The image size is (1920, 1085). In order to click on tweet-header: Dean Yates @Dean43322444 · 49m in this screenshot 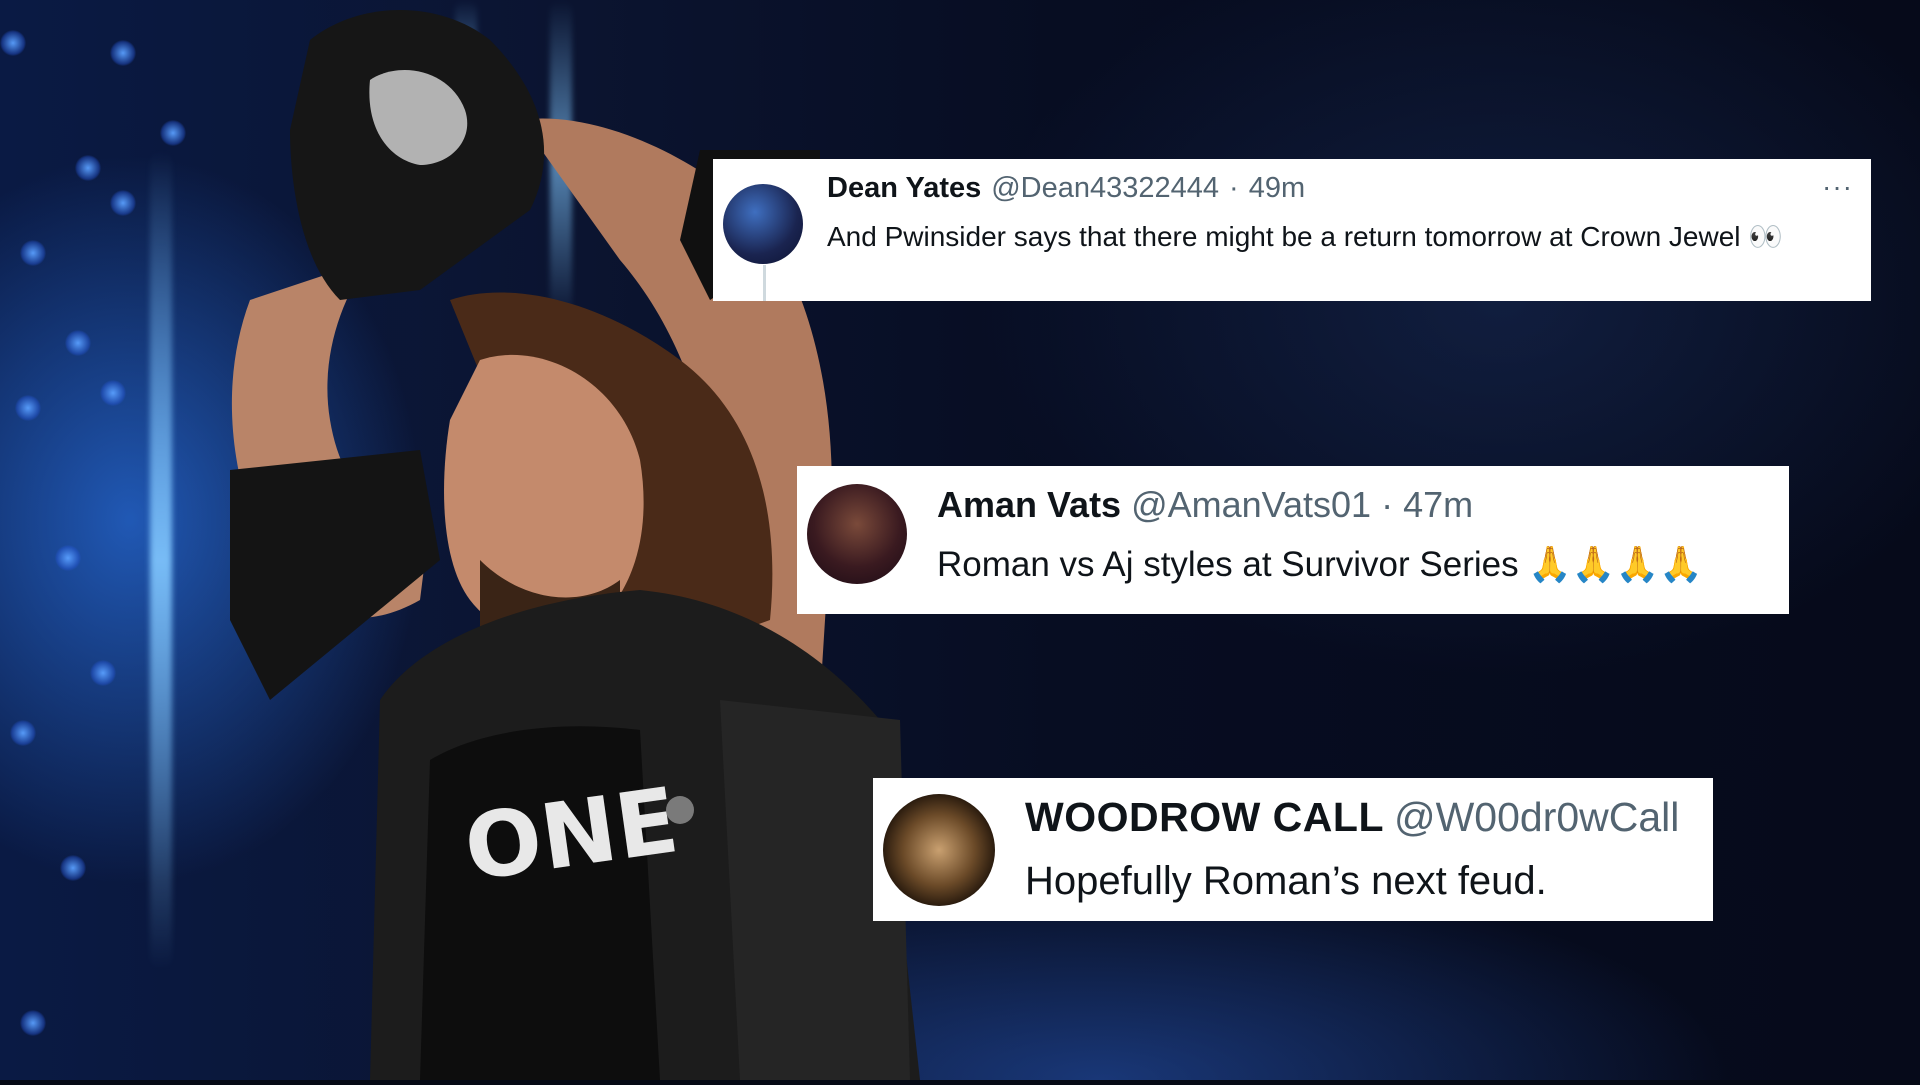, I will do `click(1305, 188)`.